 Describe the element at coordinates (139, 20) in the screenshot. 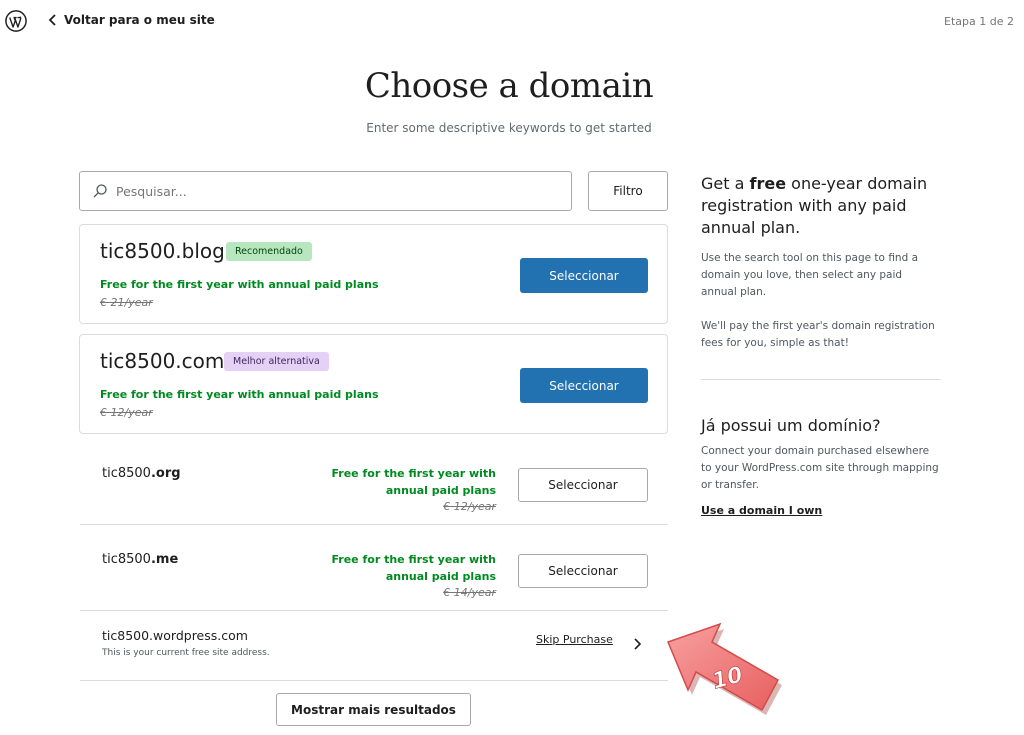

I see `back-link-label: Voltar para o meu site` at that location.